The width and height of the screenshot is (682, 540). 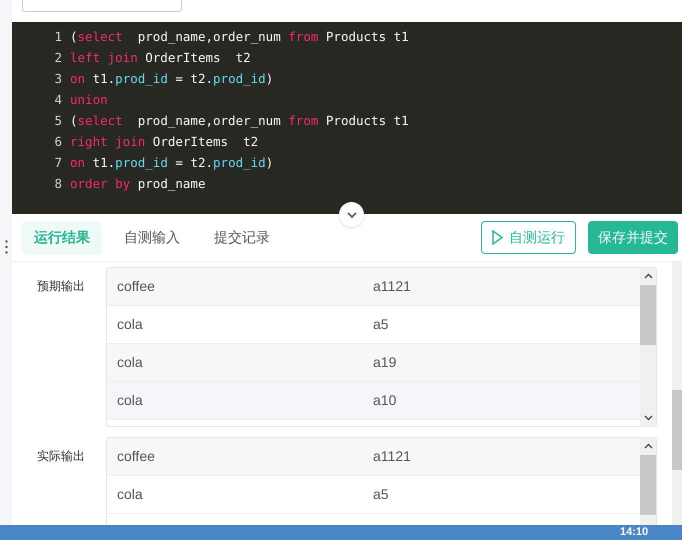 What do you see at coordinates (58, 142) in the screenshot?
I see `line-number: 6` at bounding box center [58, 142].